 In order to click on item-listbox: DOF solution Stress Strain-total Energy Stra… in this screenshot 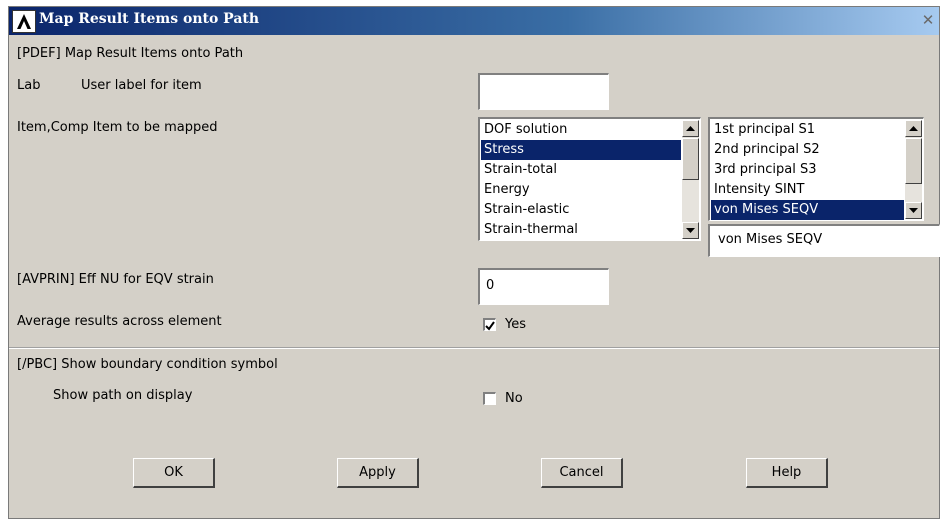, I will do `click(589, 179)`.